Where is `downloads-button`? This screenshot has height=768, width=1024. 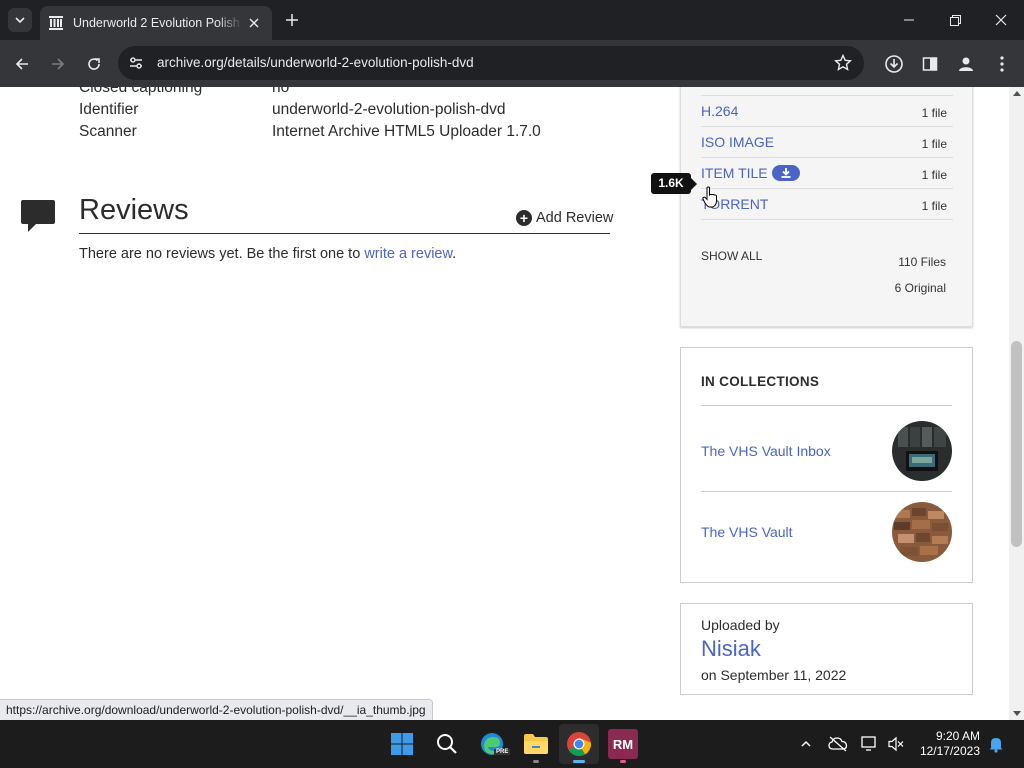 downloads-button is located at coordinates (894, 64).